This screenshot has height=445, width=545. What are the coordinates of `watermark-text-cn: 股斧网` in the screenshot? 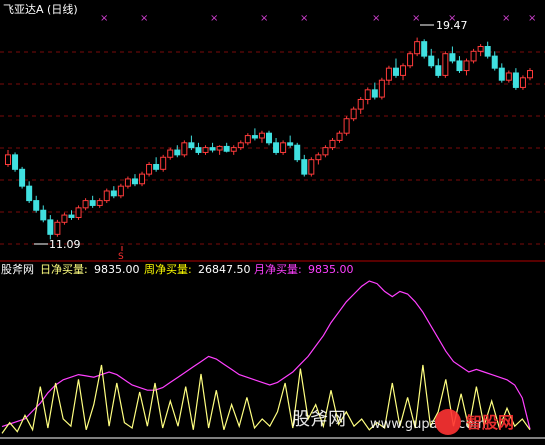 It's located at (319, 419).